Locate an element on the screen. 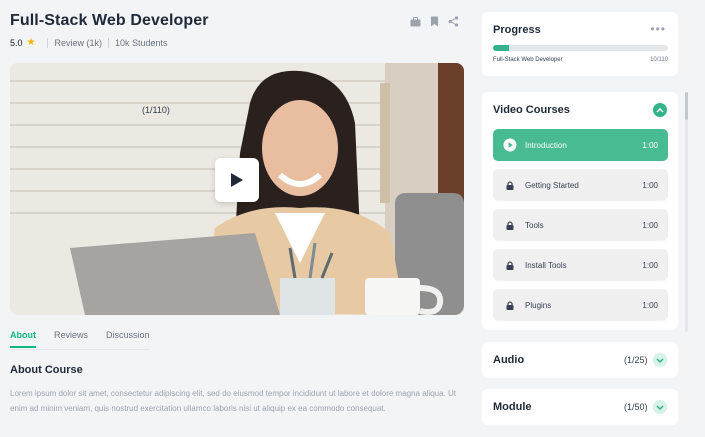  lesson-name: Plugins is located at coordinates (538, 305).